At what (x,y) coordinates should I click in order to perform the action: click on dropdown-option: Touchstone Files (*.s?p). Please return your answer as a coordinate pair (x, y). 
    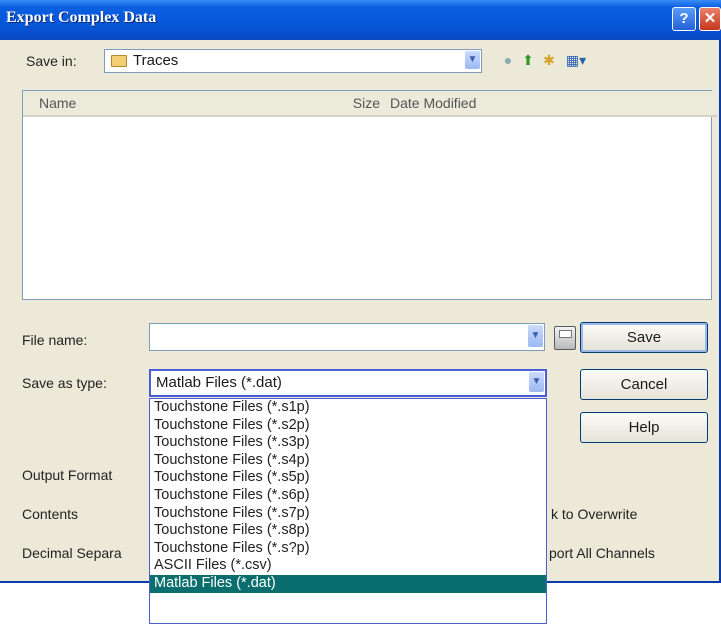
    Looking at the image, I should click on (348, 549).